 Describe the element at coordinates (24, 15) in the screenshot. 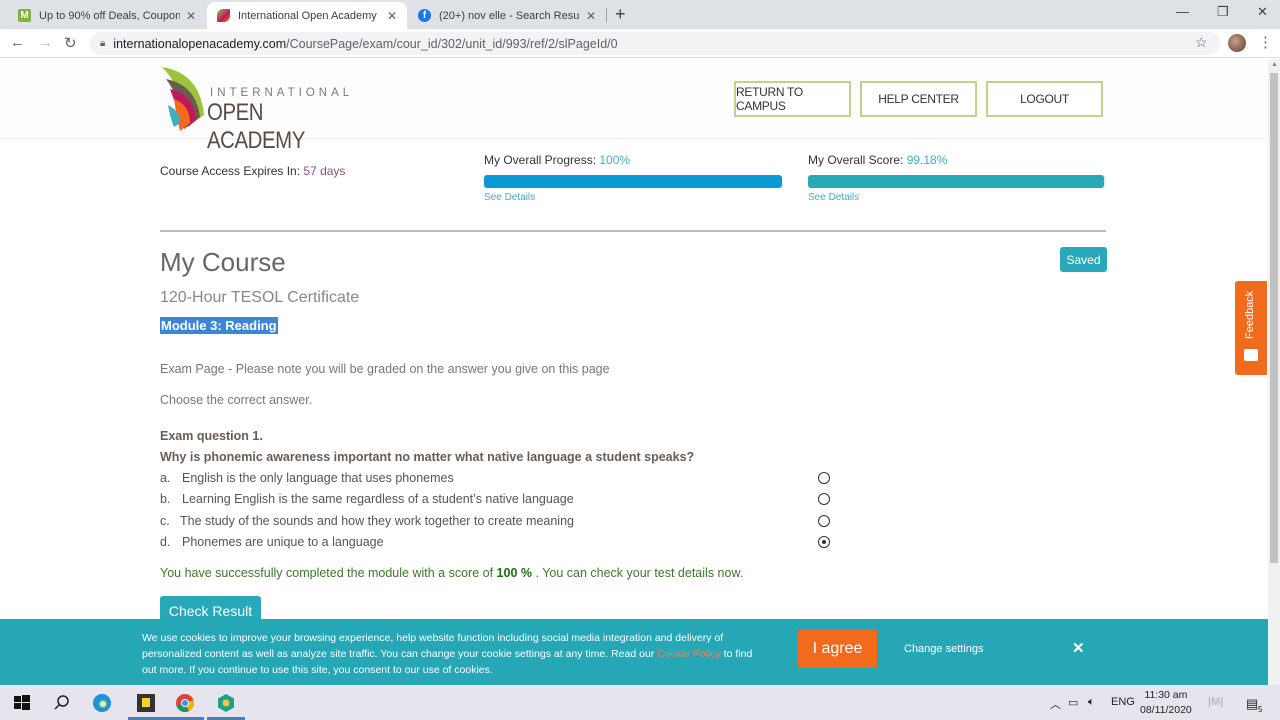

I see `m-icon: M` at that location.